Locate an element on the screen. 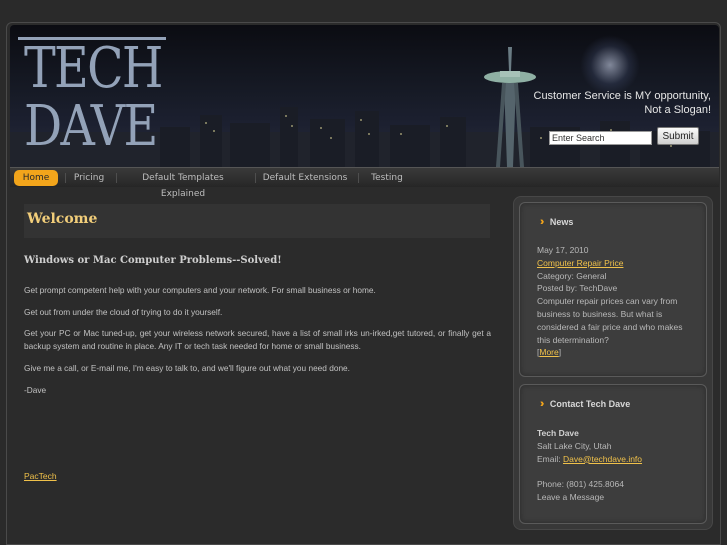 The height and width of the screenshot is (545, 727). leave-message-link: Leave a Message is located at coordinates (617, 497).